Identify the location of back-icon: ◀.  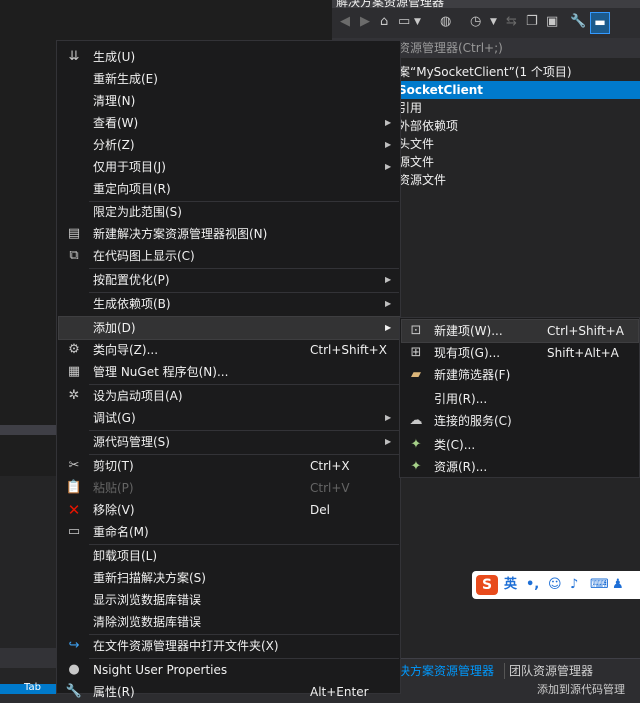
(345, 22).